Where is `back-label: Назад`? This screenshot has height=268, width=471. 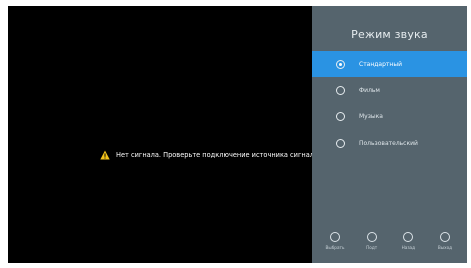 back-label: Назад is located at coordinates (408, 247).